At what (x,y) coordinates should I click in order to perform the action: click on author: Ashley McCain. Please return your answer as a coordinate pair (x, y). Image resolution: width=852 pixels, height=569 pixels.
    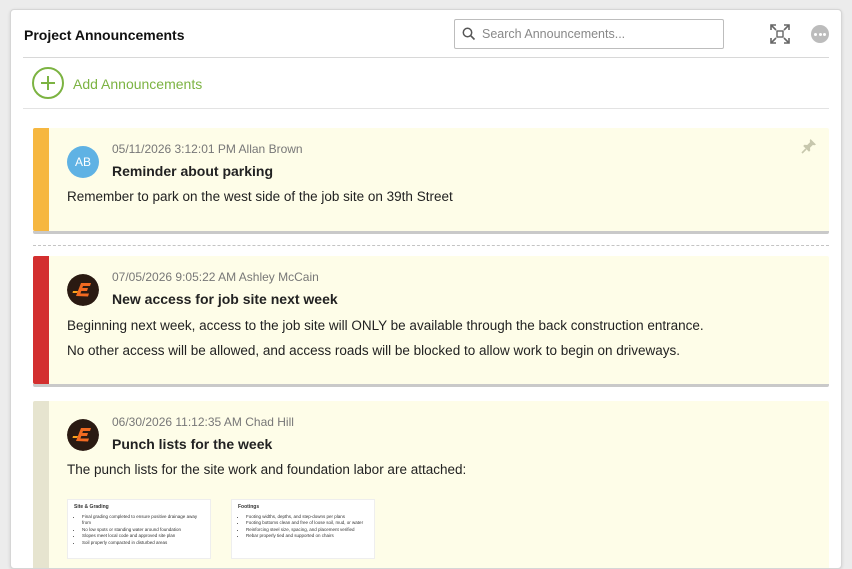
    Looking at the image, I should click on (278, 277).